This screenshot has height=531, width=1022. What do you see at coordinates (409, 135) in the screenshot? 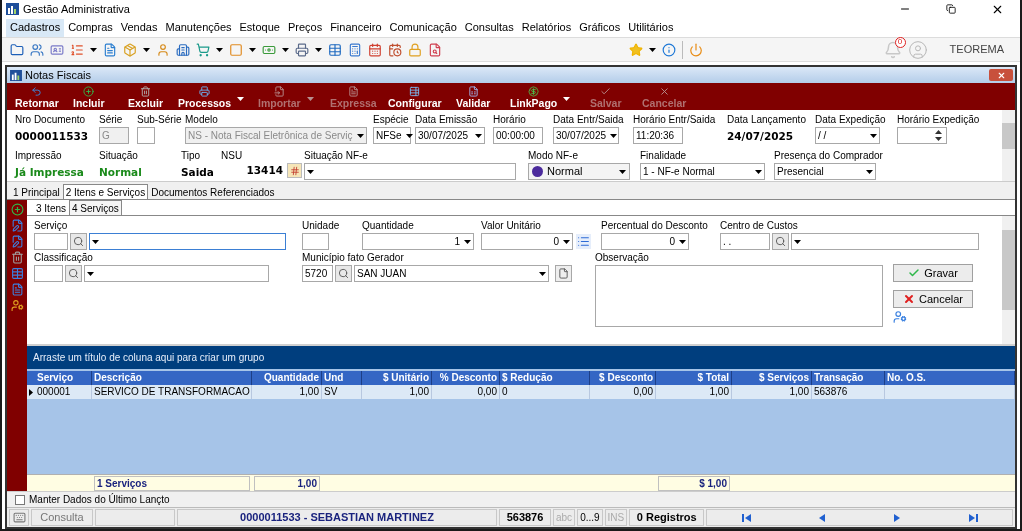
I see `caret-icon` at bounding box center [409, 135].